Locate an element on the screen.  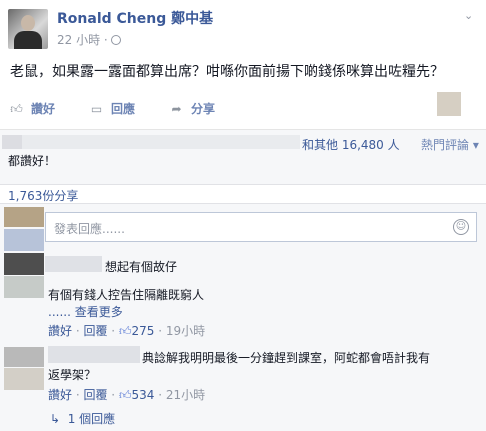
avatar-body is located at coordinates (28, 40).